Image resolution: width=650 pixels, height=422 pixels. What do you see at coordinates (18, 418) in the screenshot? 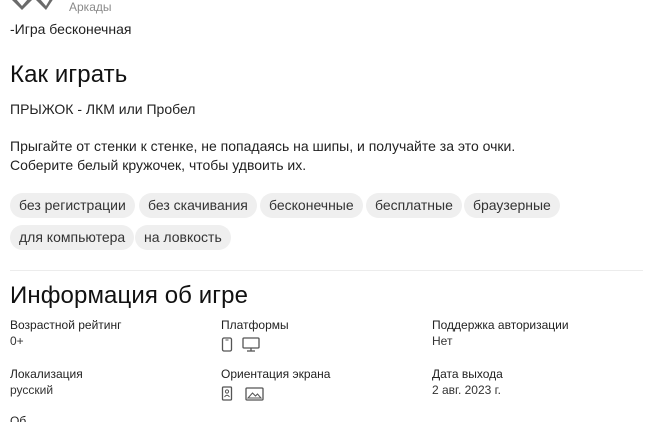
I see `next-info-label: Об` at bounding box center [18, 418].